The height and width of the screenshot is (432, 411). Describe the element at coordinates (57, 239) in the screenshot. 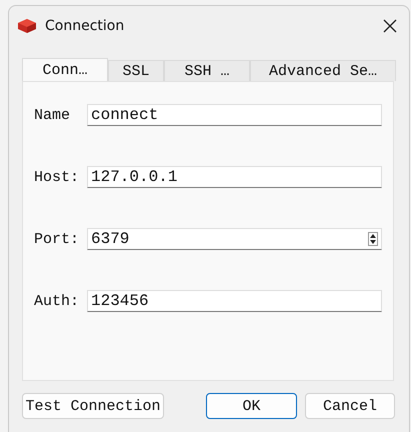

I see `field-label: Port:` at that location.